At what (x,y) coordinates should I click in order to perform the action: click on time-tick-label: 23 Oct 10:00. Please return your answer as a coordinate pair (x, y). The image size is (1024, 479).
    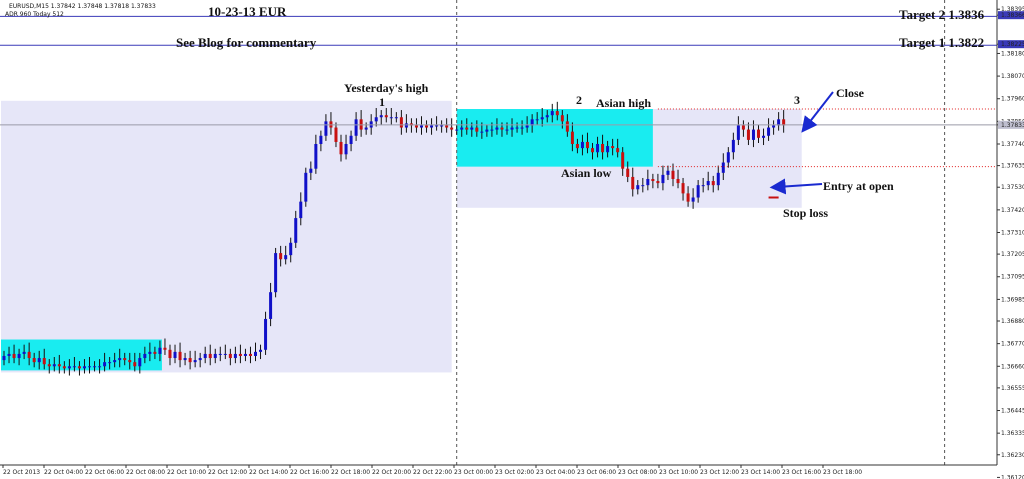
    Looking at the image, I should click on (678, 472).